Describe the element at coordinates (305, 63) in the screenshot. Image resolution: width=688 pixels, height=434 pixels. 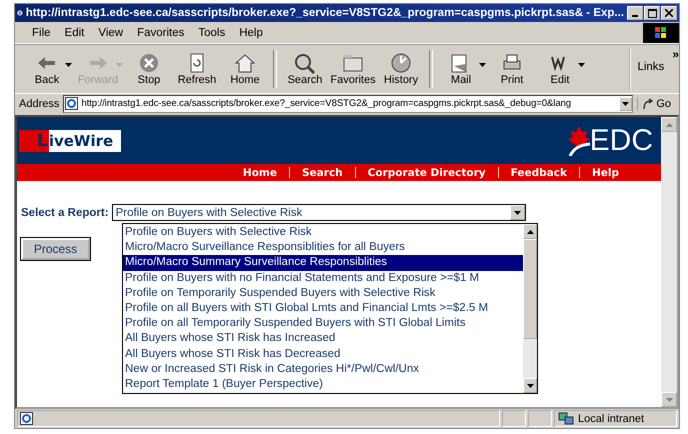
I see `search-icon` at that location.